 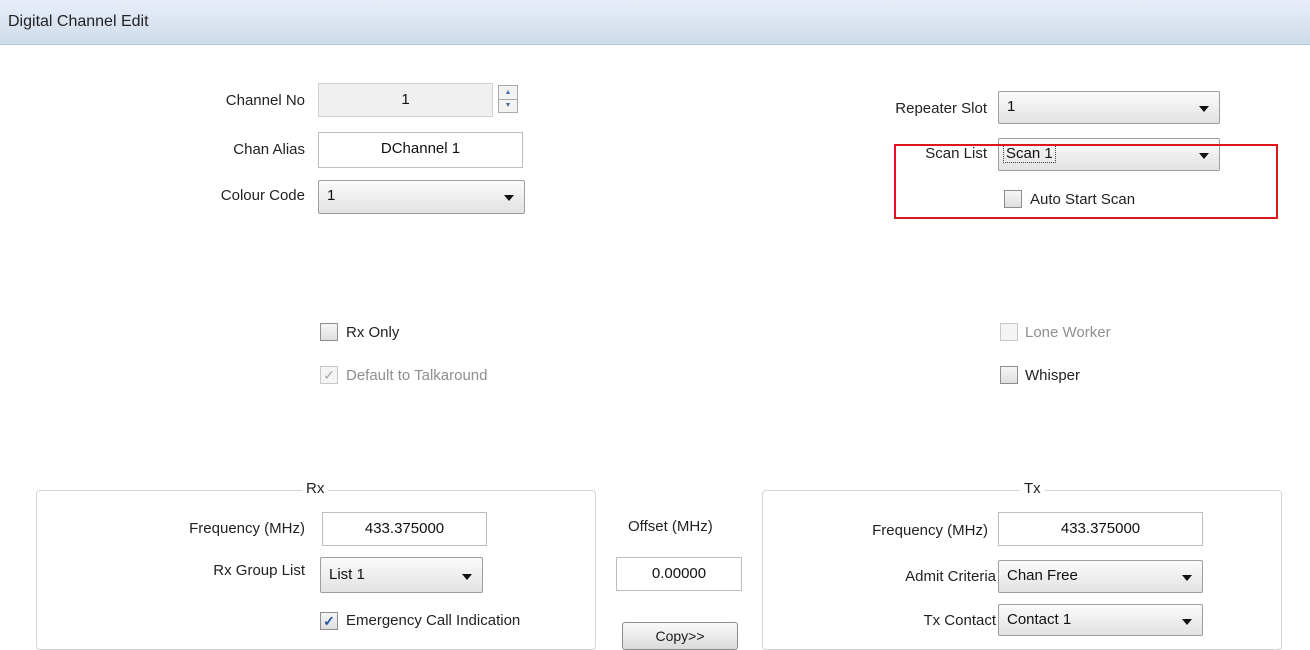 I want to click on rx-group-list-label: Rx Group List, so click(x=259, y=570).